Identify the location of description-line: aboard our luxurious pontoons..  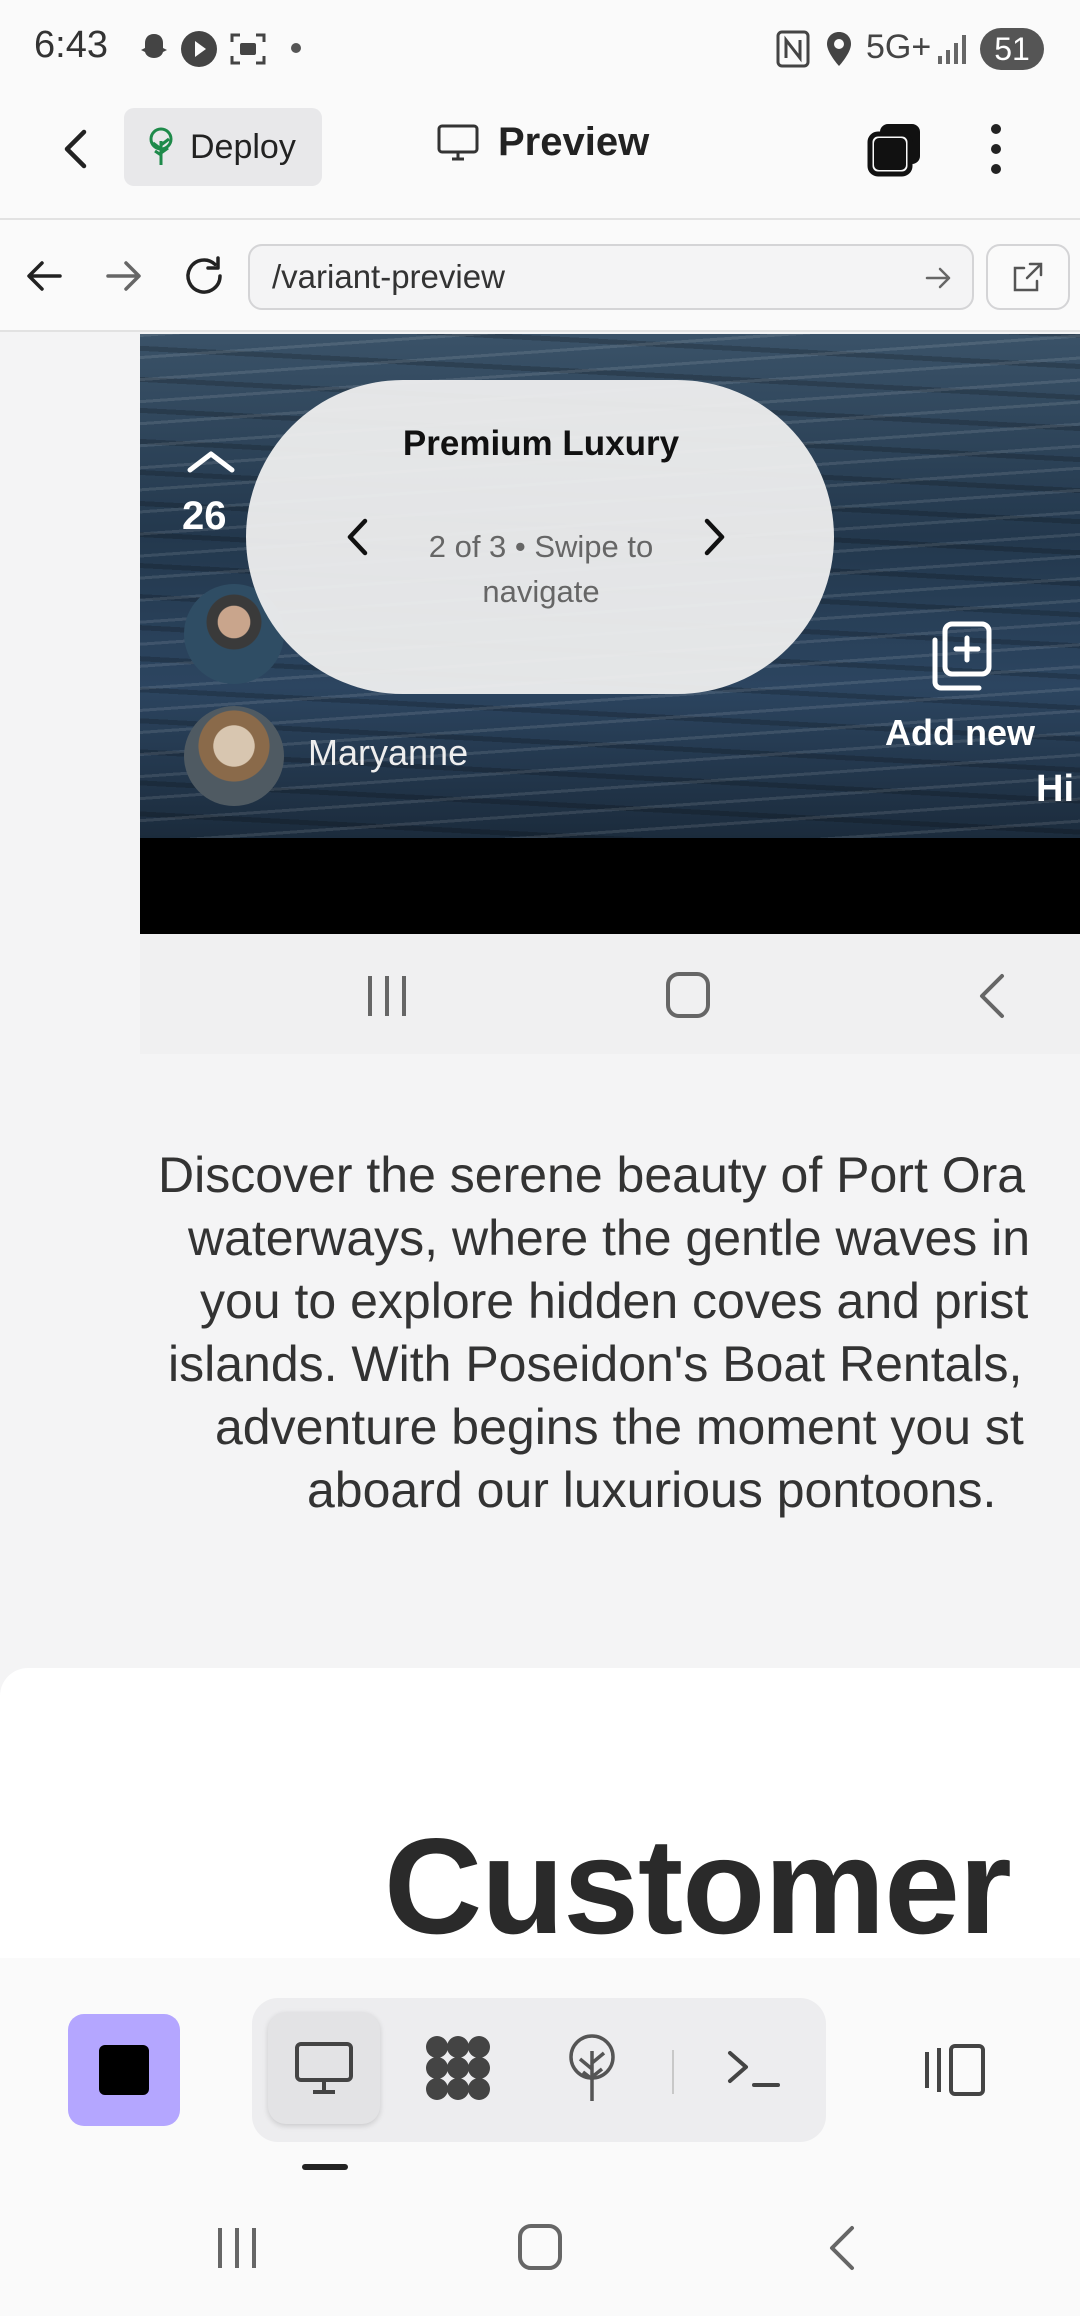
(652, 1490).